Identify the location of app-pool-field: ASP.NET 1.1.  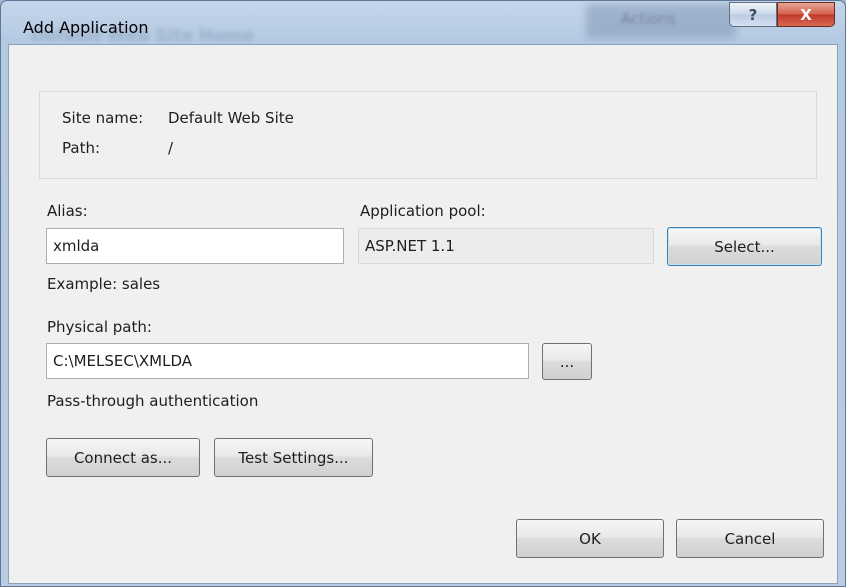
(506, 246).